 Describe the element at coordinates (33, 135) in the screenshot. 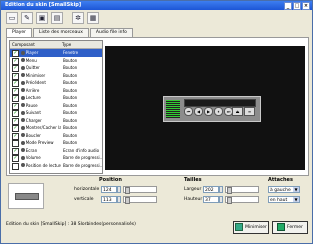

I see `component-name: Boucler` at that location.